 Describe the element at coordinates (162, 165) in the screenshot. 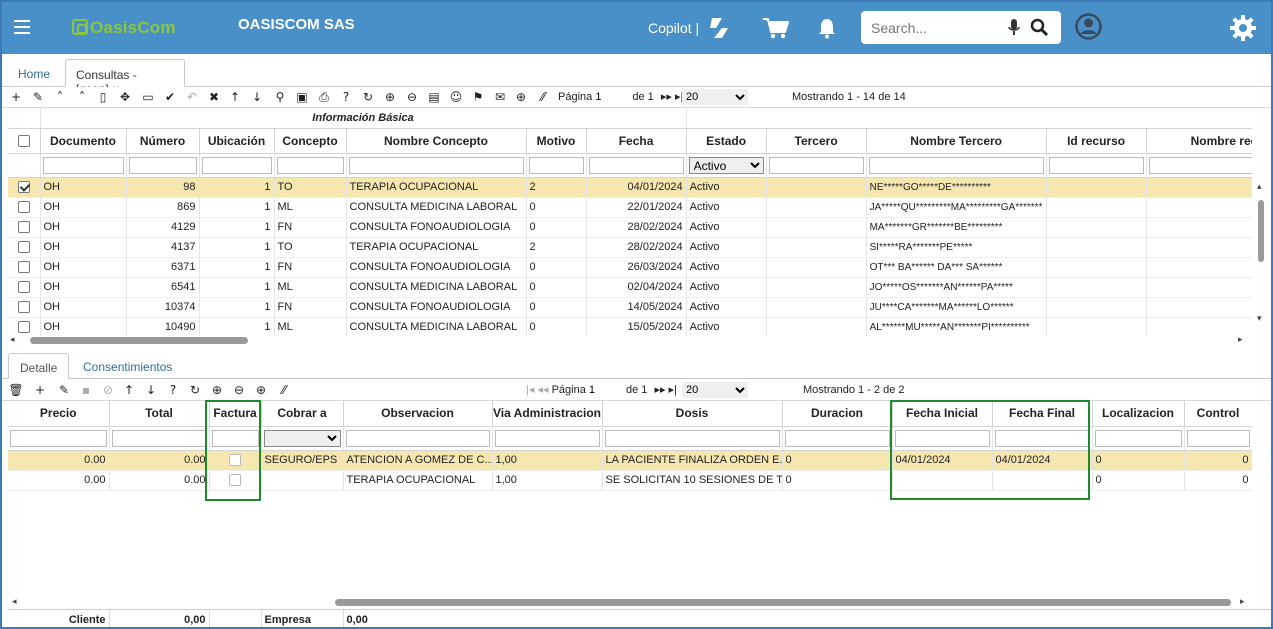

I see `filter-numero` at that location.